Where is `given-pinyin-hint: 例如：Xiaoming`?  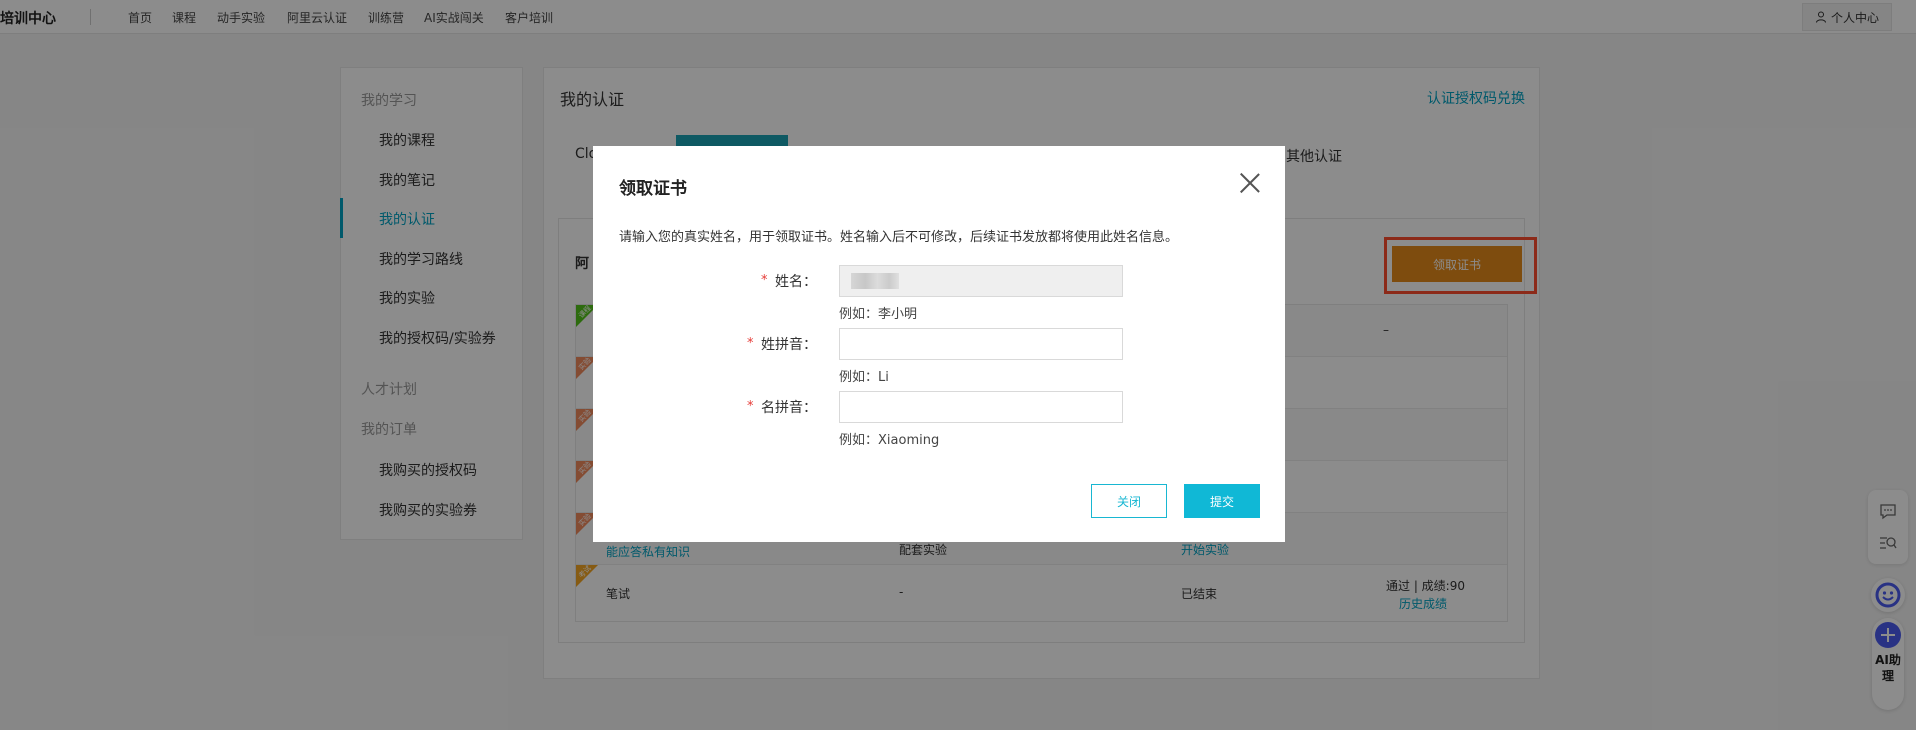 given-pinyin-hint: 例如：Xiaoming is located at coordinates (889, 440).